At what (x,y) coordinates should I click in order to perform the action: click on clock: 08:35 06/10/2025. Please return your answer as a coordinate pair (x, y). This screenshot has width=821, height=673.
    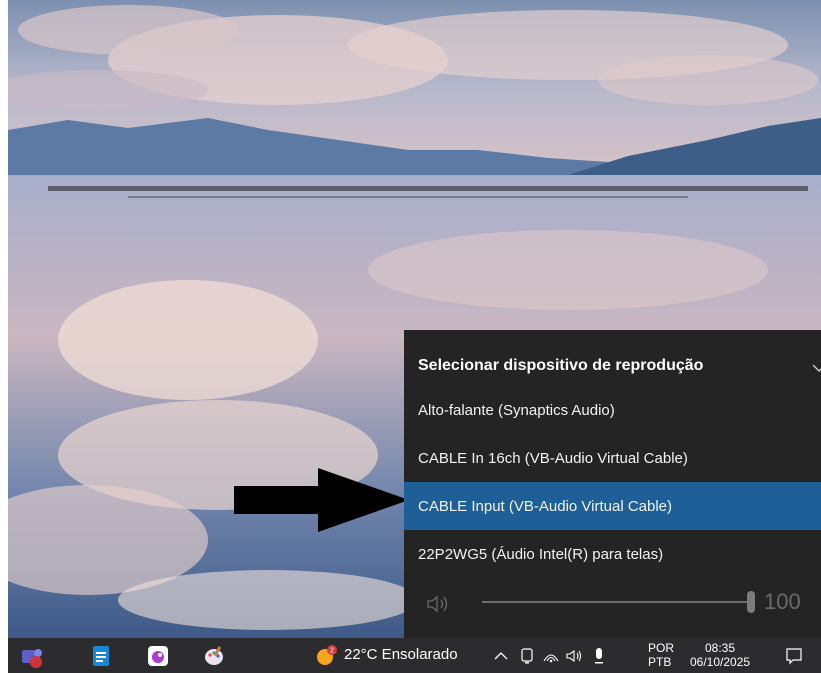
    Looking at the image, I should click on (720, 655).